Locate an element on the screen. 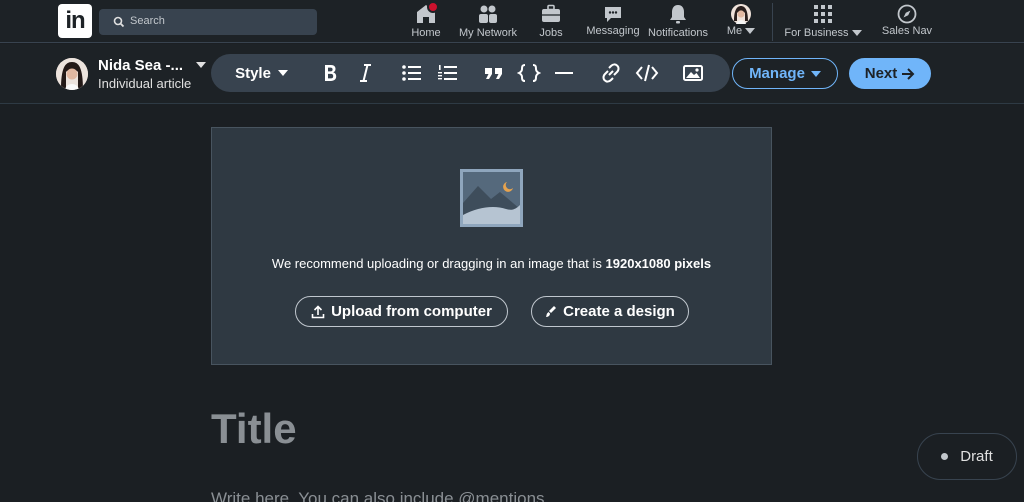 This screenshot has width=1024, height=502. upload-label: Upload from computer is located at coordinates (411, 311).